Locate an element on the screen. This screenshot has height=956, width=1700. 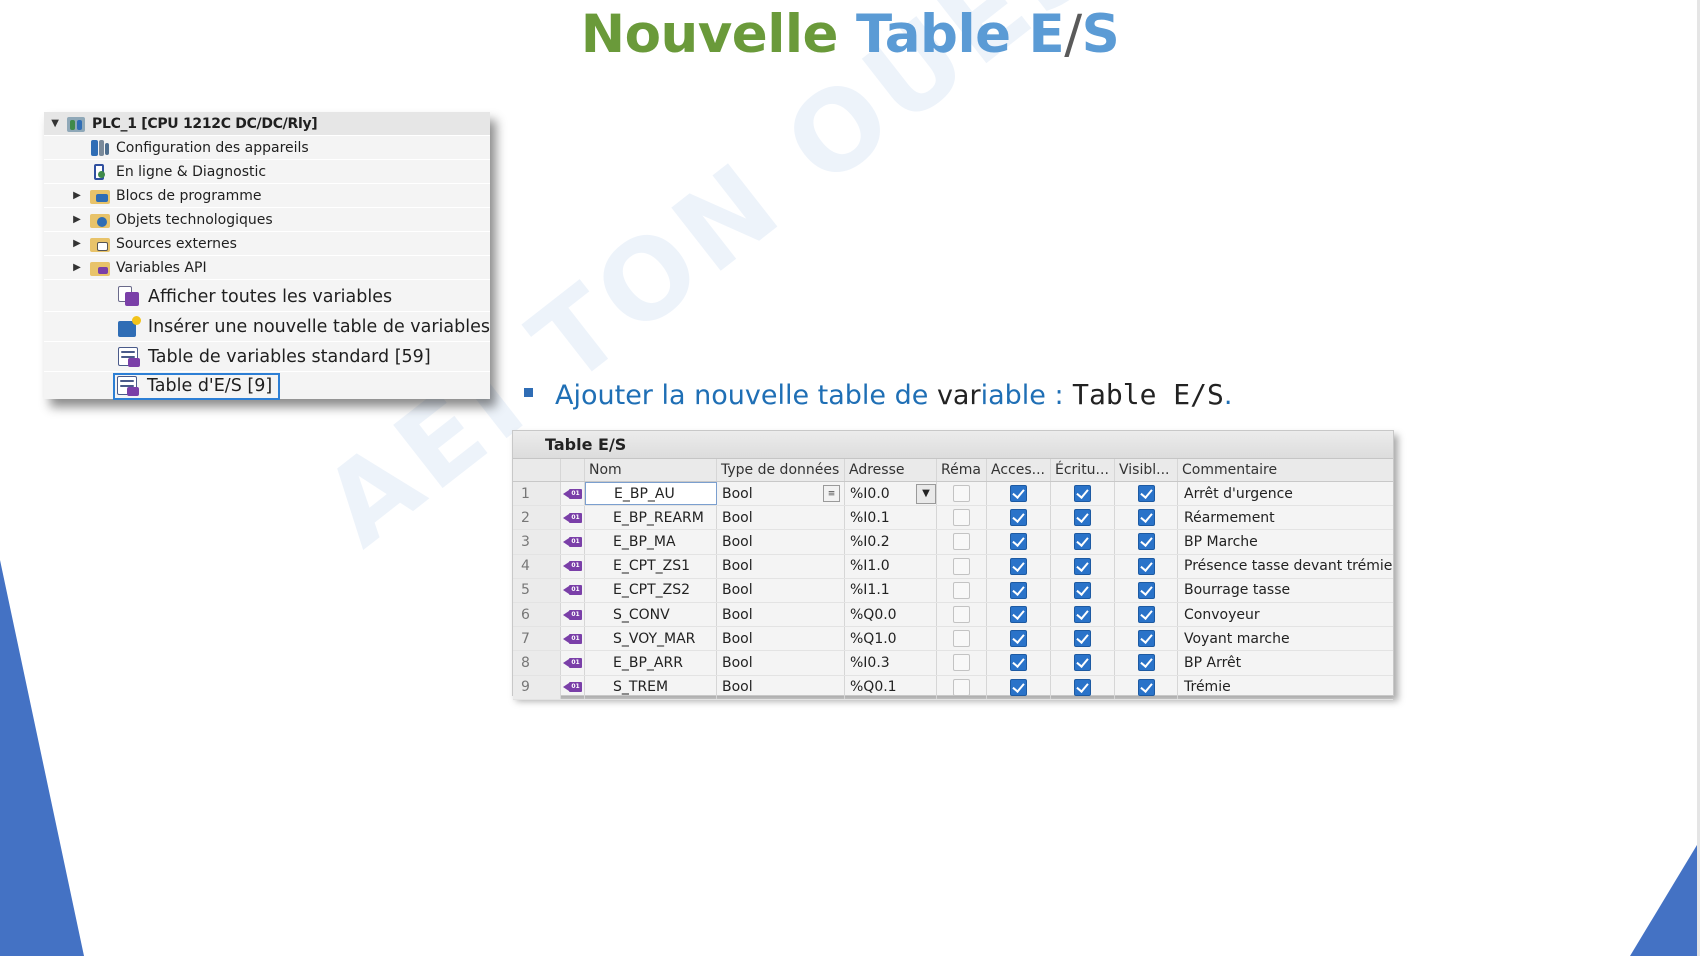
selected-io-table: Table d'E/S [9] is located at coordinates (197, 386).